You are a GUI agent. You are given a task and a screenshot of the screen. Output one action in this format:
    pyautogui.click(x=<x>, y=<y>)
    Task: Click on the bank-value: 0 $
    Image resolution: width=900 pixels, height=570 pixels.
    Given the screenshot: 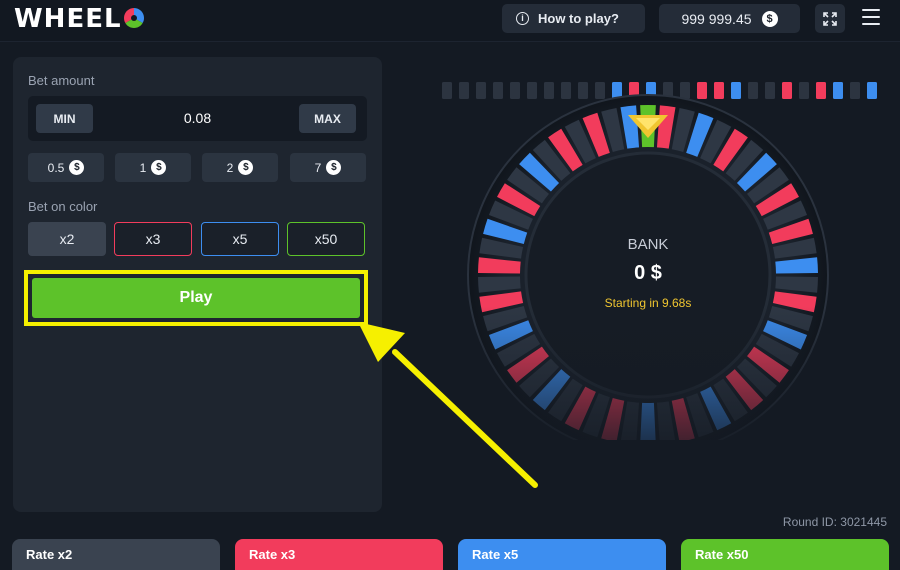 What is the action you would take?
    pyautogui.click(x=648, y=273)
    